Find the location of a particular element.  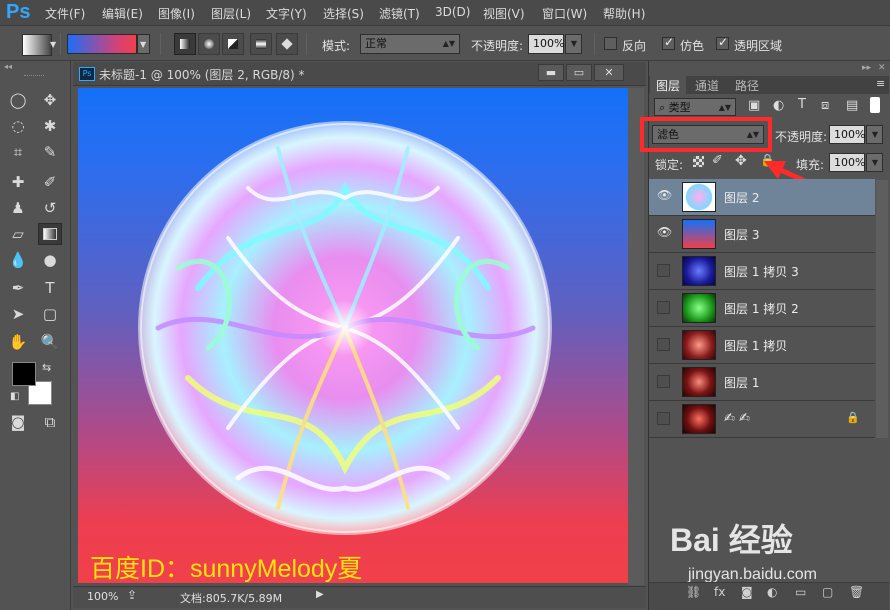

panel-menu-icon: ≡ is located at coordinates (880, 83).